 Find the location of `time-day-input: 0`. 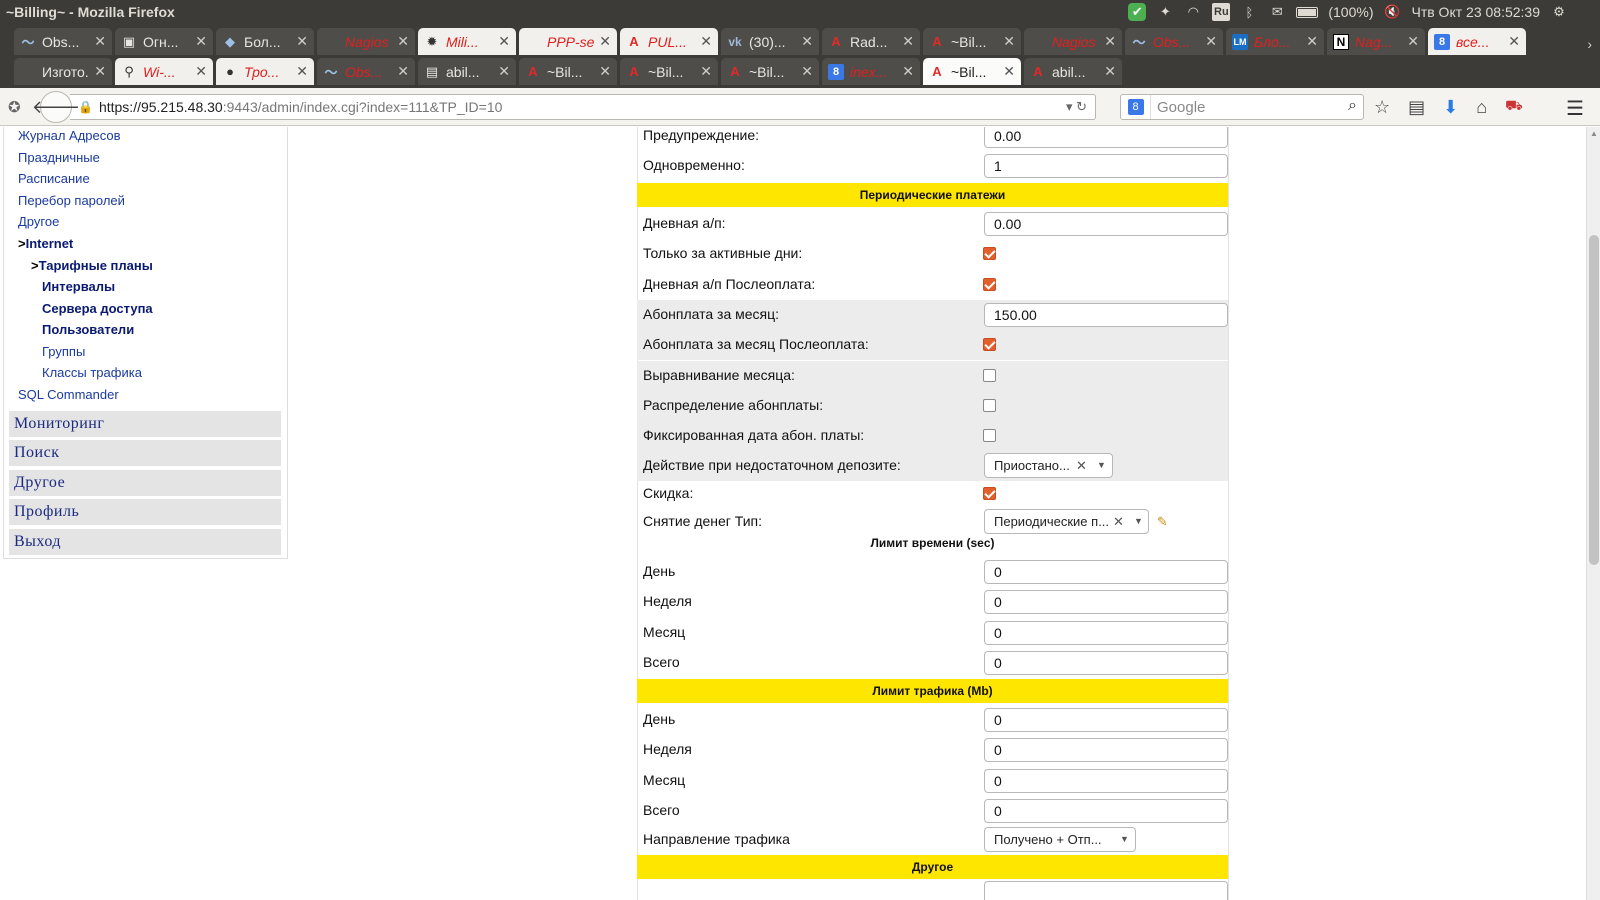

time-day-input: 0 is located at coordinates (1106, 572).